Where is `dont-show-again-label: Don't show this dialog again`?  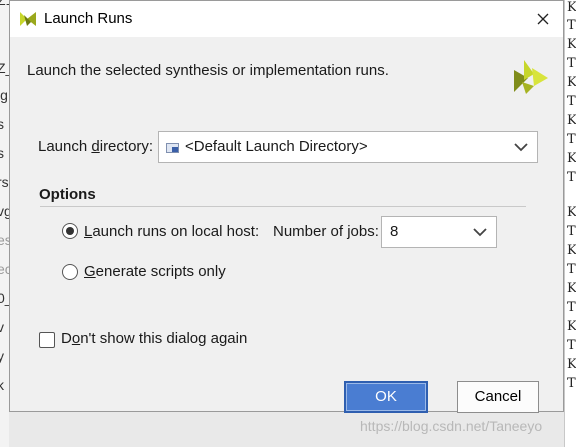 dont-show-again-label: Don't show this dialog again is located at coordinates (154, 338).